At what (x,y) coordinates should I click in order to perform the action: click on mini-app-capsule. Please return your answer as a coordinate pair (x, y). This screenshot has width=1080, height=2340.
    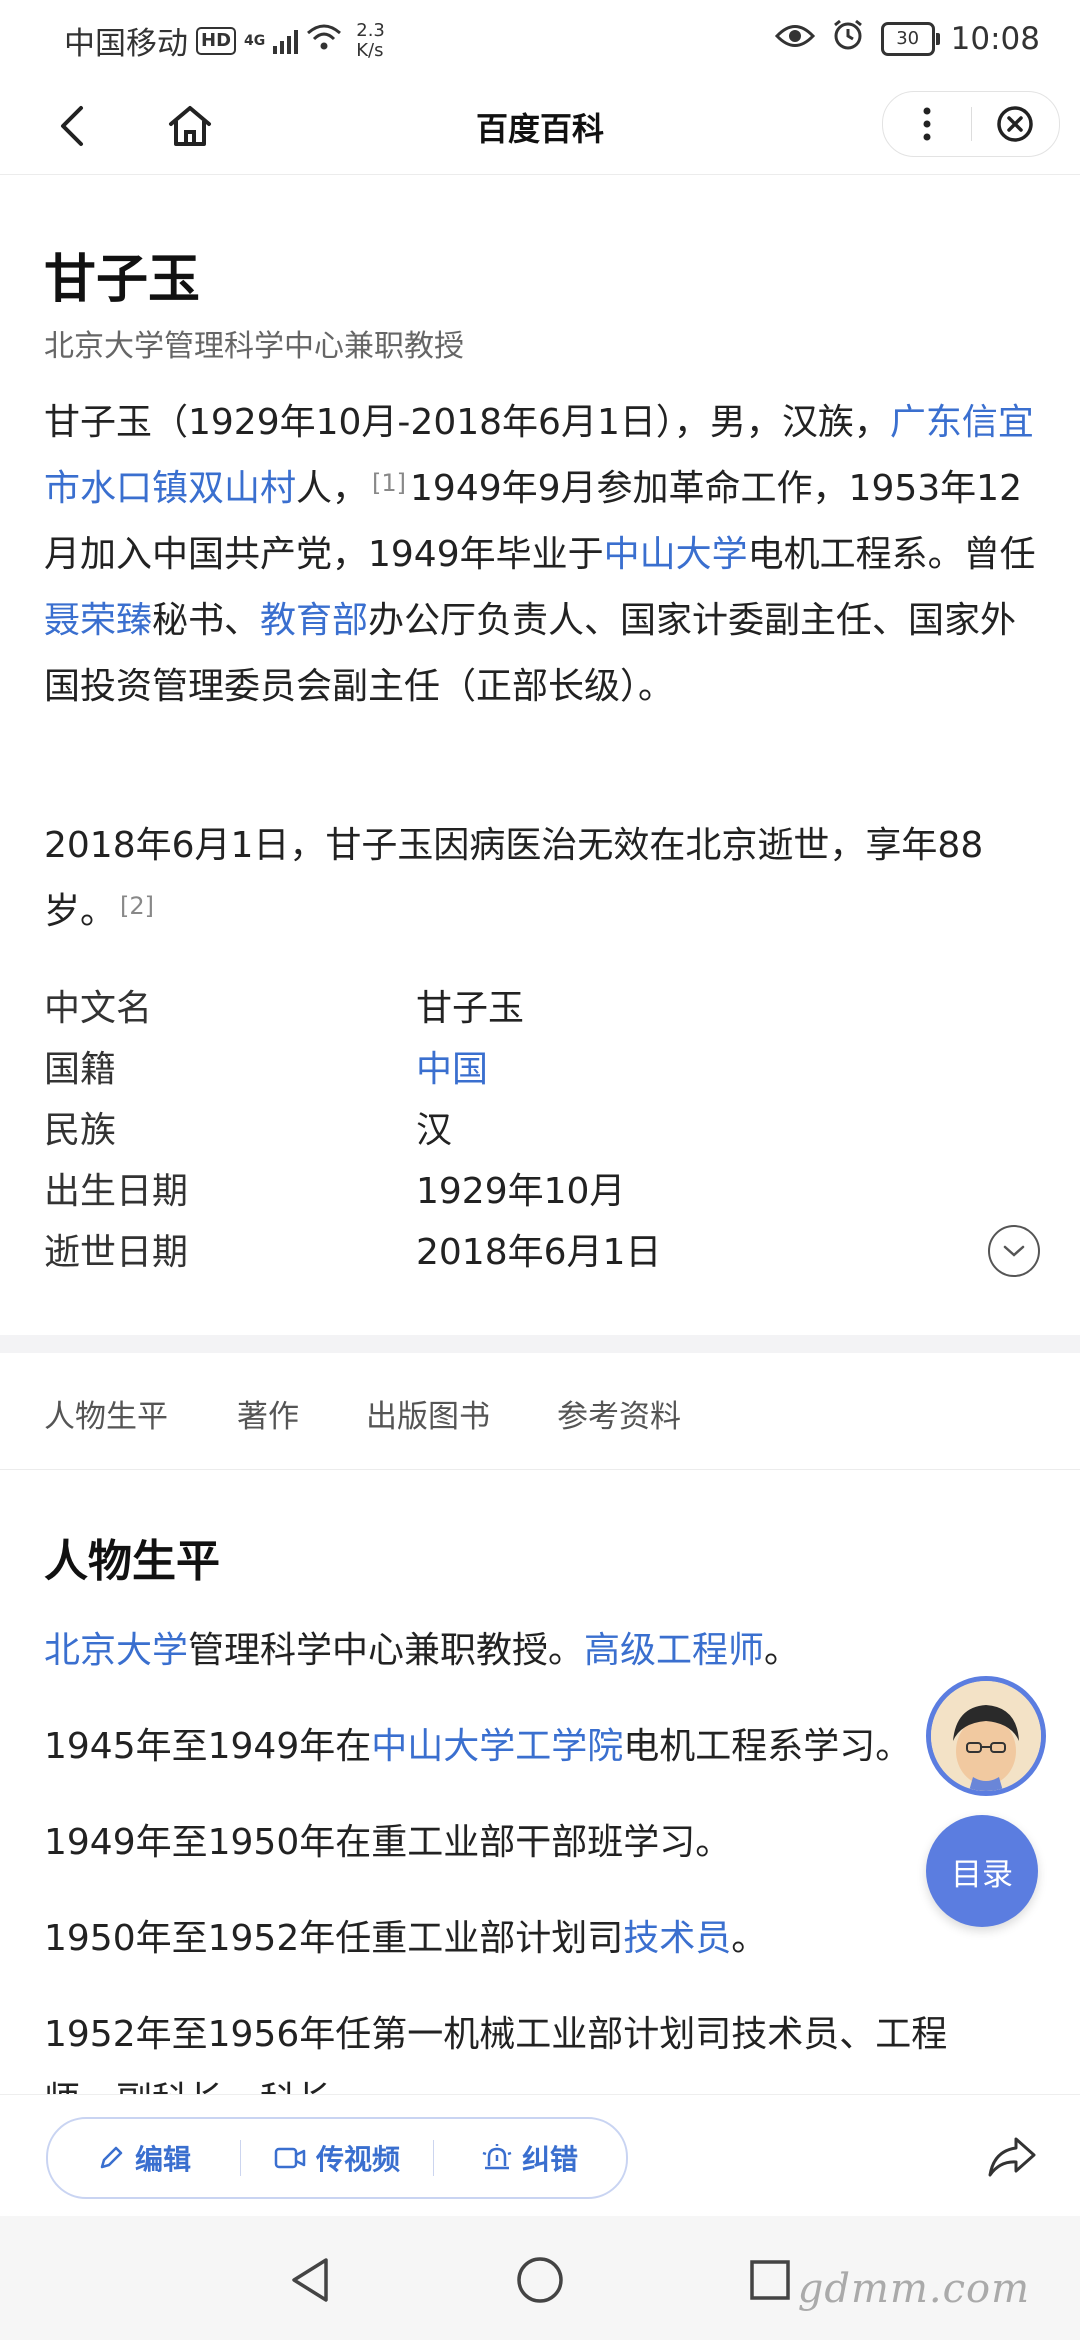
    Looking at the image, I should click on (971, 124).